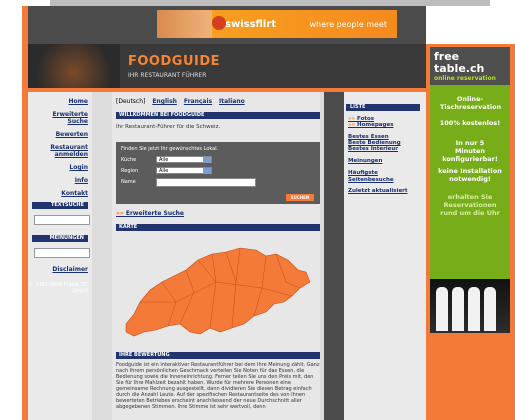 The height and width of the screenshot is (420, 515). I want to click on meinungen-heading: MEINUNGEN, so click(60, 238).